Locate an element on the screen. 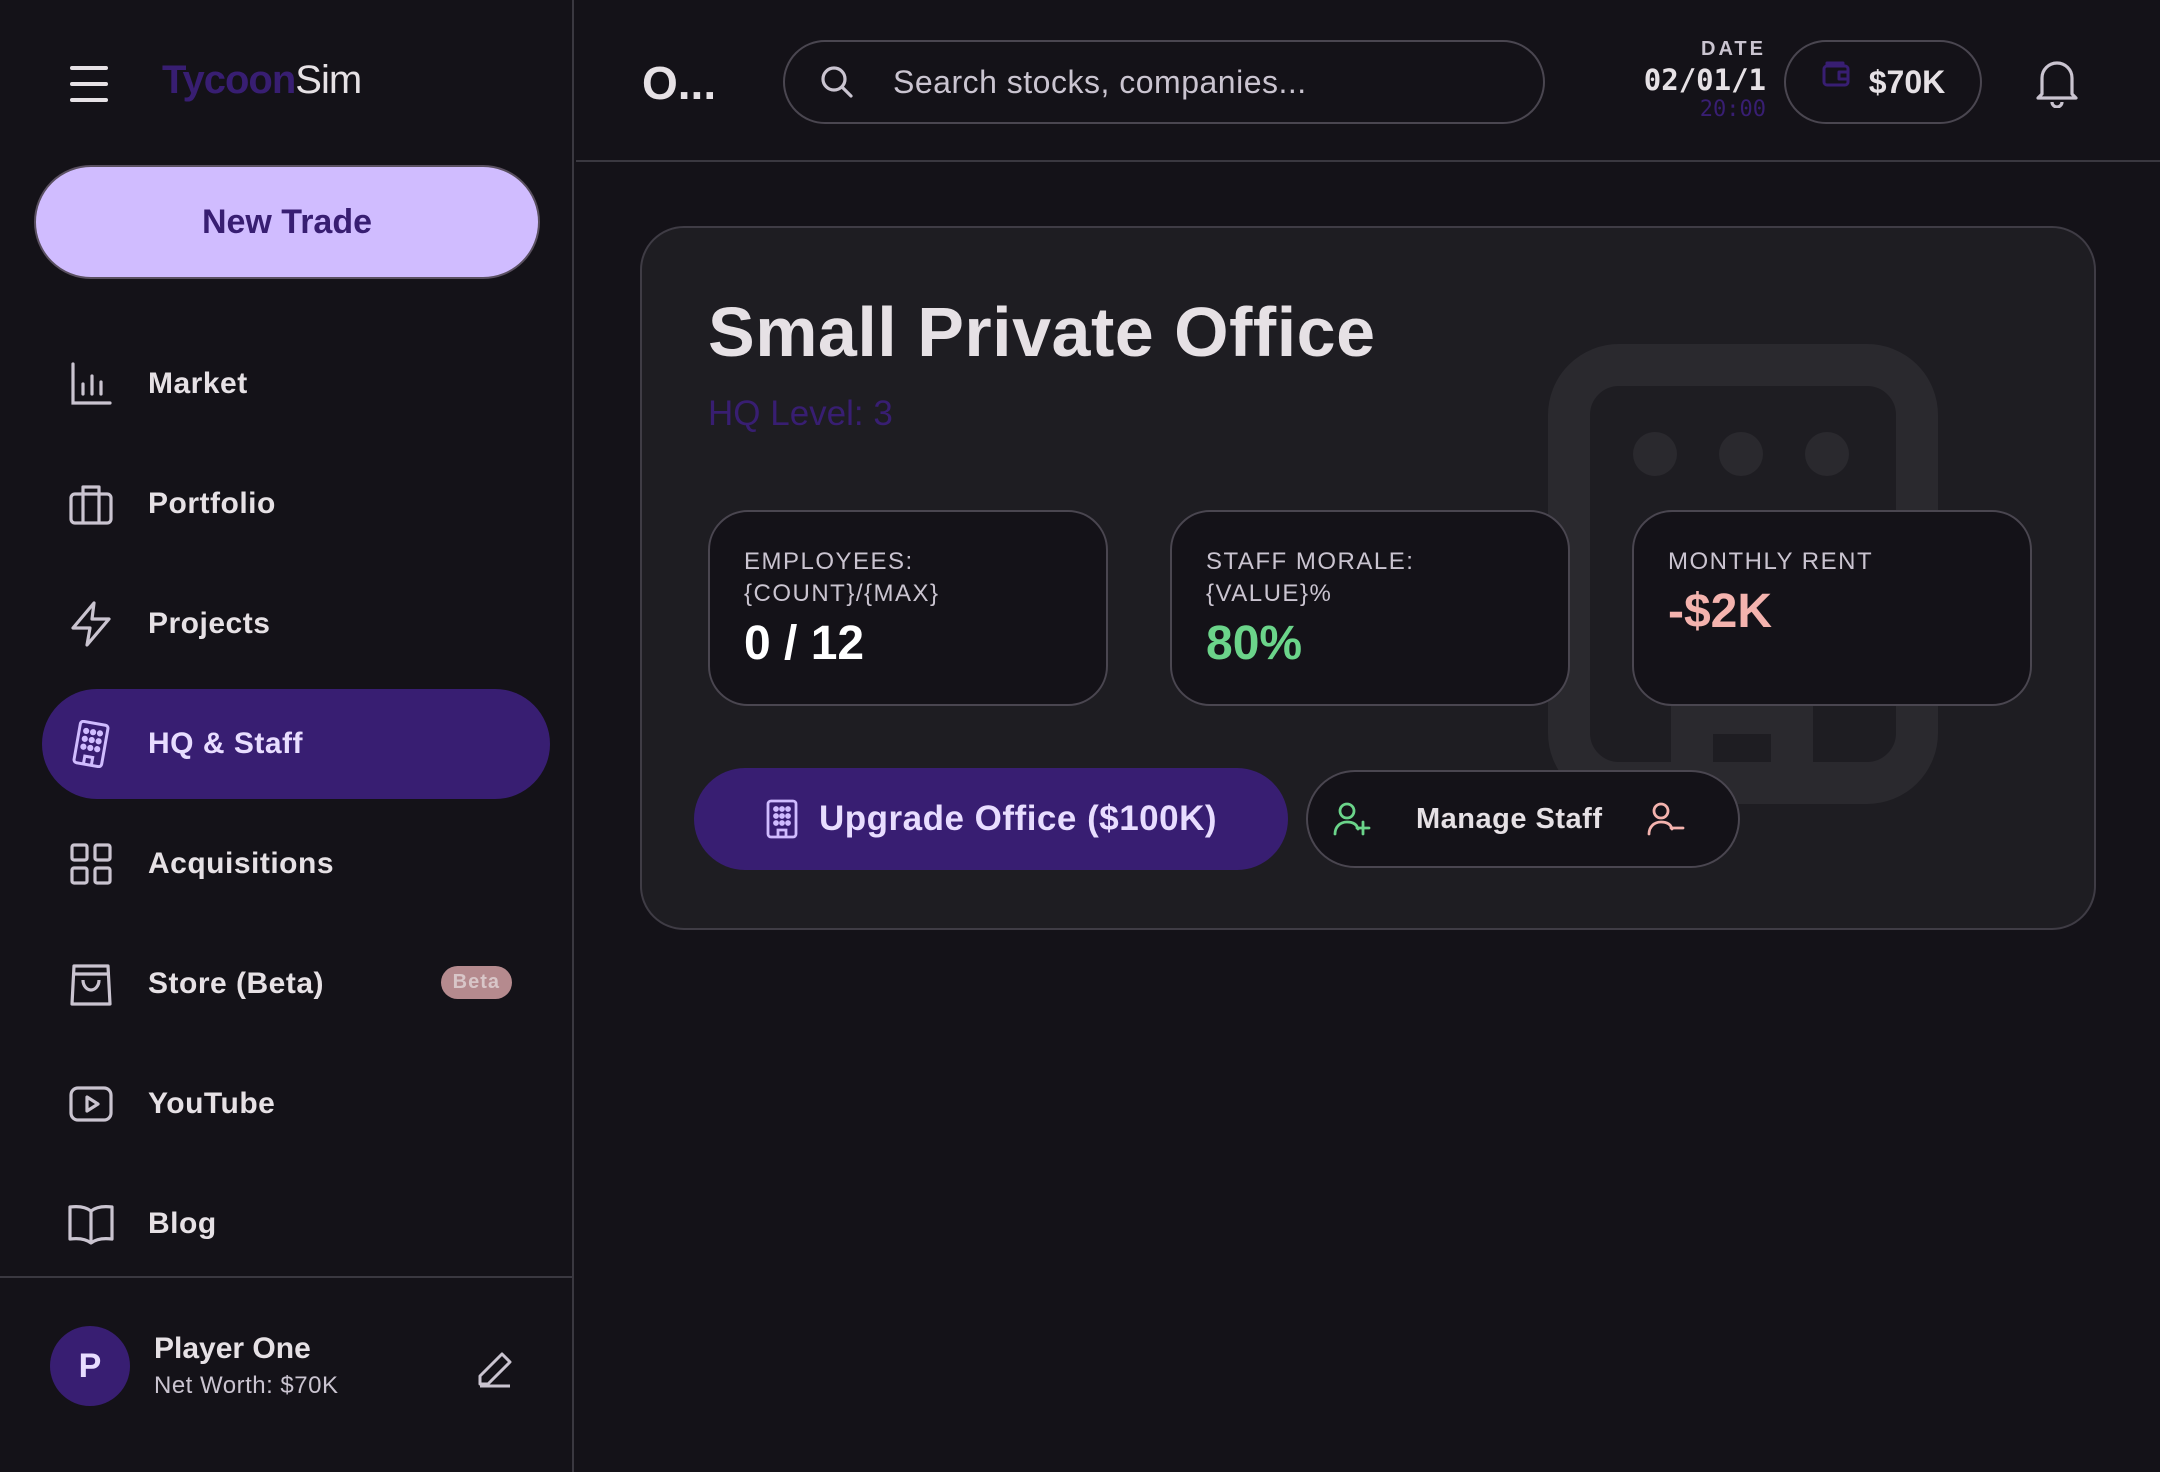 The height and width of the screenshot is (1472, 2160). hq-level: HQ Level: 3 is located at coordinates (800, 413).